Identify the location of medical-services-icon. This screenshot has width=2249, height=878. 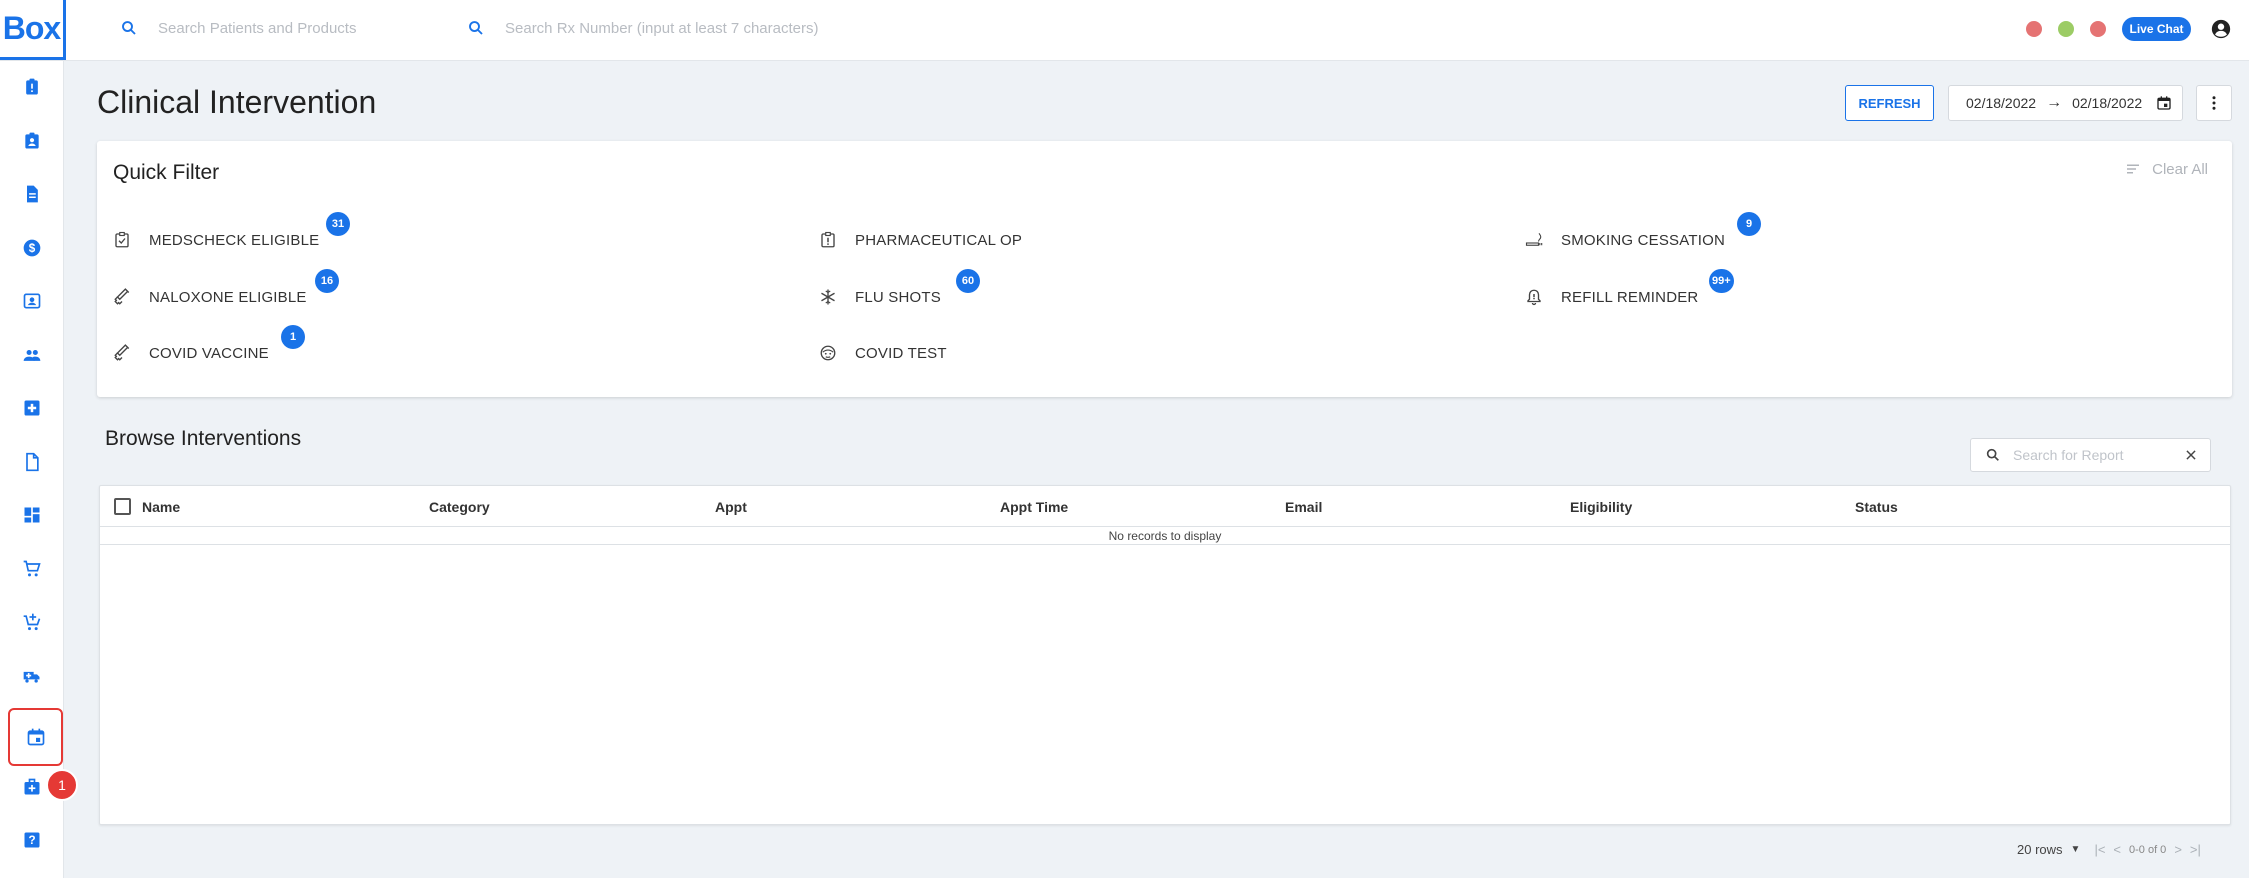
(32, 786).